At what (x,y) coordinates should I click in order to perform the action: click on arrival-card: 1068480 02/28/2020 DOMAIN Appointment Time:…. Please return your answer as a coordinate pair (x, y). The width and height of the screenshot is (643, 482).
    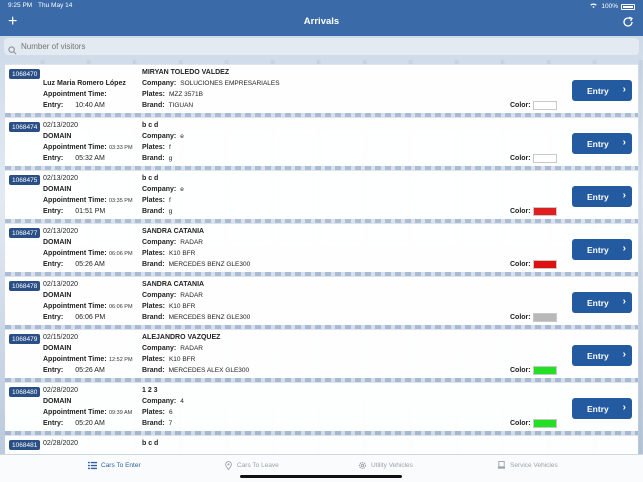
    Looking at the image, I should click on (321, 406).